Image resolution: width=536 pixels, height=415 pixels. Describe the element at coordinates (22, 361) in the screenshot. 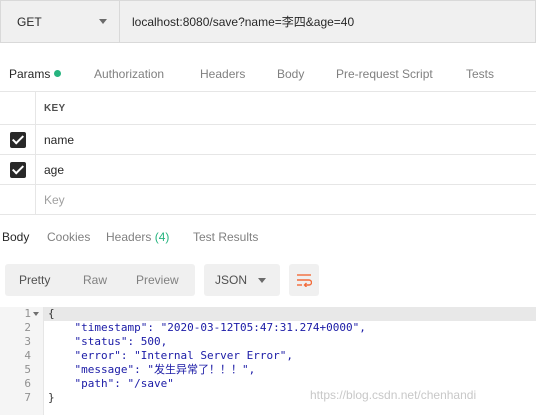

I see `line-number-gutter: 1 2 3 4 5 6 7` at that location.